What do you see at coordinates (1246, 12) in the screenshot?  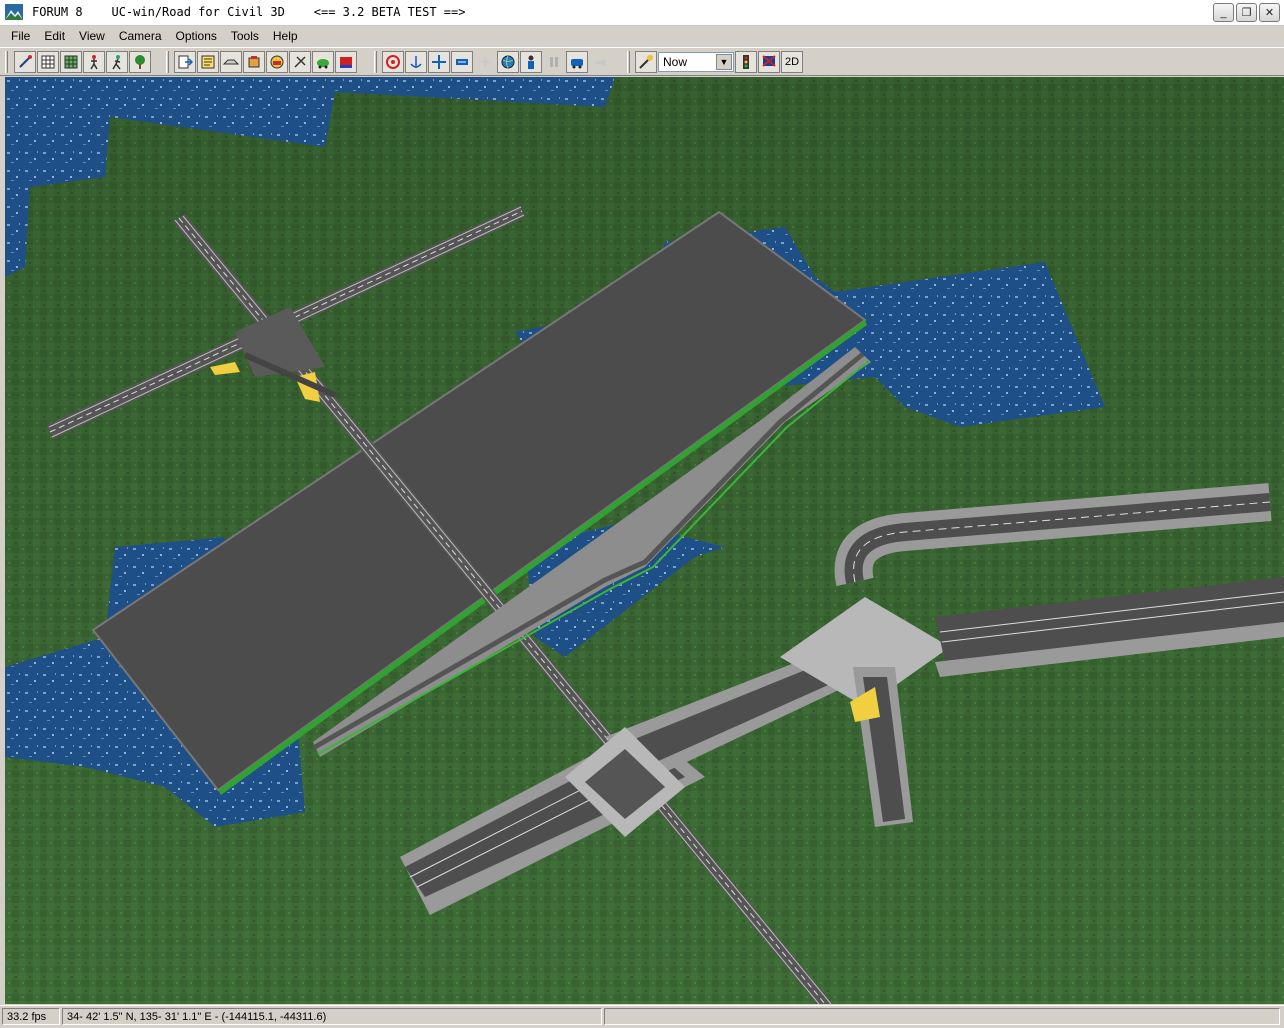 I see `restore-button: ❐` at bounding box center [1246, 12].